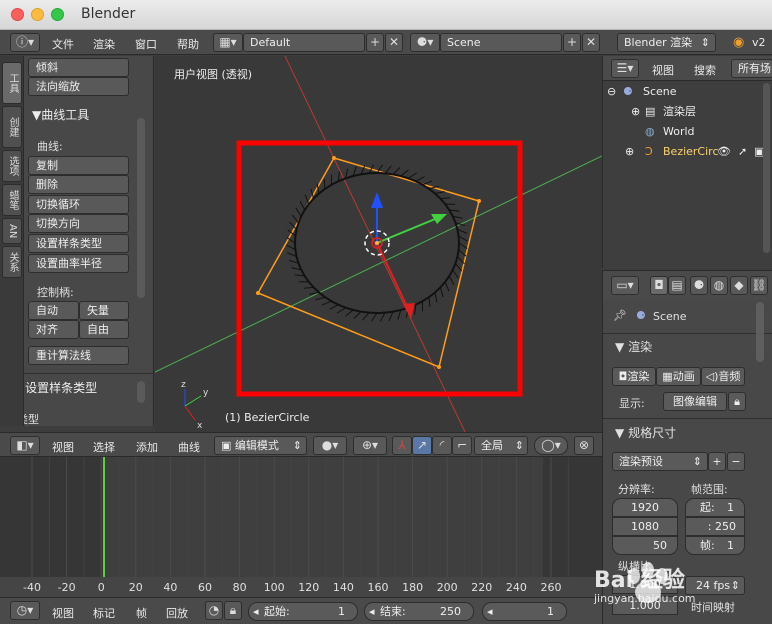 This screenshot has height=624, width=772. I want to click on render-panel-header: ▼ 渲染, so click(633, 346).